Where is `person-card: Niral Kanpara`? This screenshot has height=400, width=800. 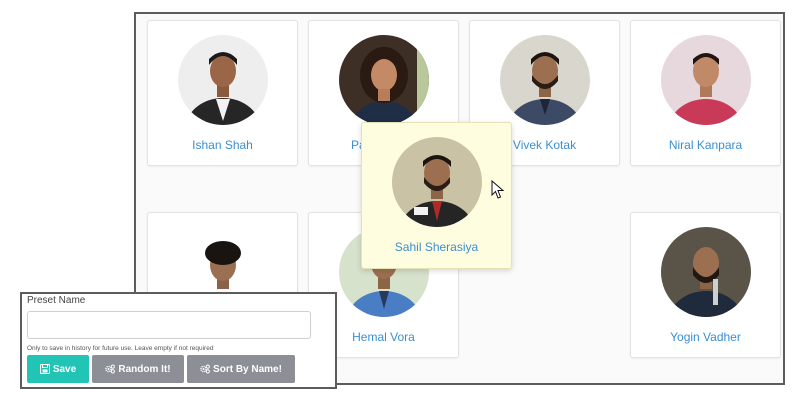
person-card: Niral Kanpara is located at coordinates (705, 93).